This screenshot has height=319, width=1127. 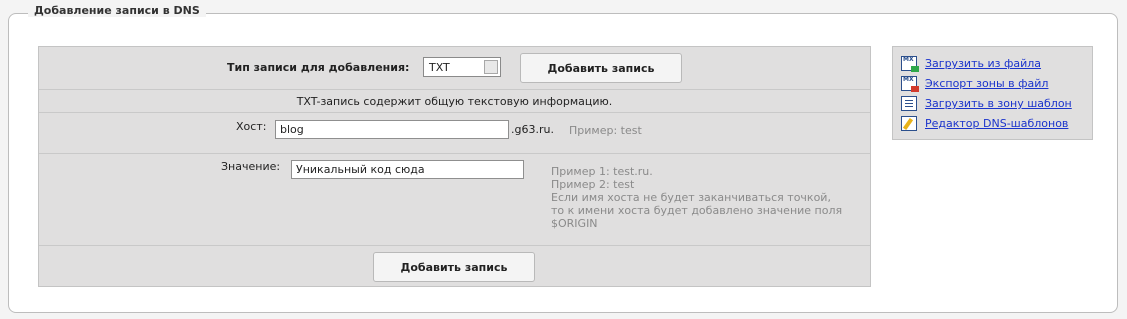 What do you see at coordinates (910, 64) in the screenshot?
I see `import-file-icon` at bounding box center [910, 64].